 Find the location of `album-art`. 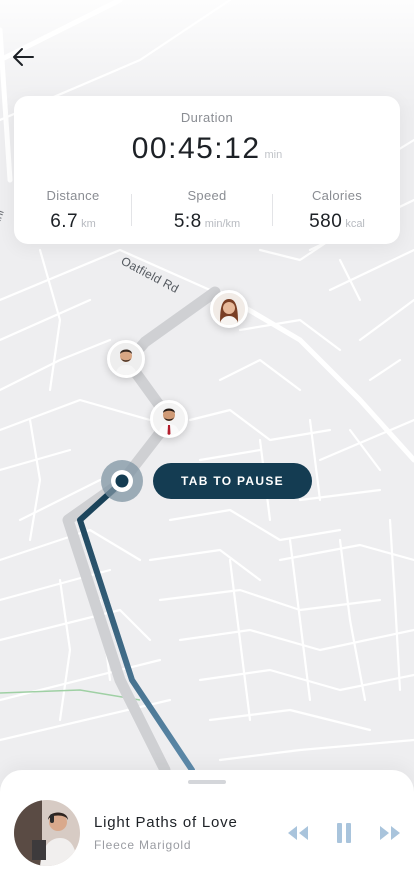

album-art is located at coordinates (47, 833).